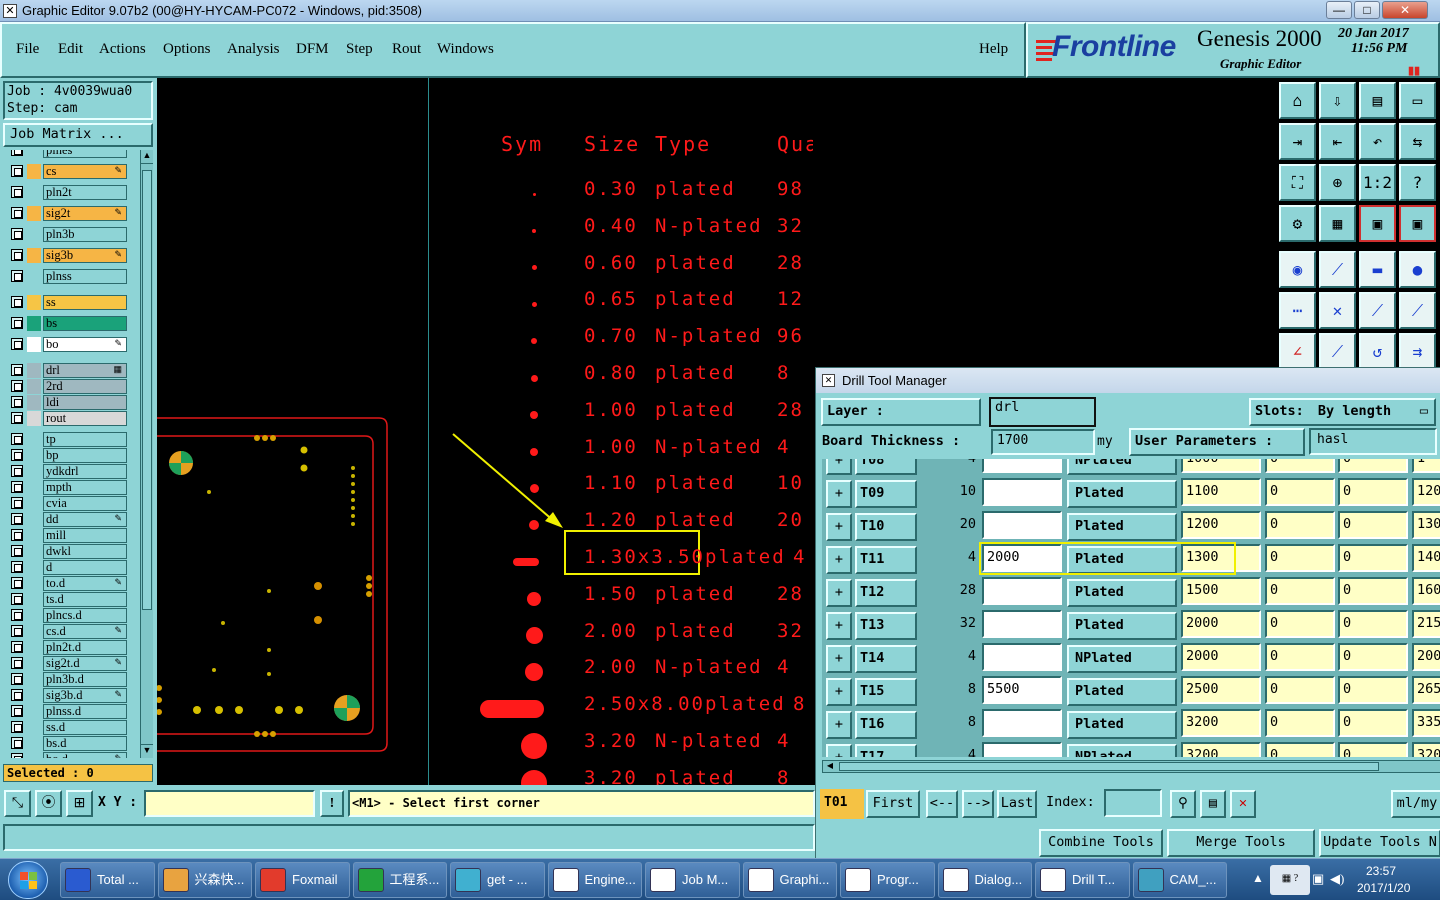  Describe the element at coordinates (1297, 182) in the screenshot. I see `fit-icon: ⛶` at that location.